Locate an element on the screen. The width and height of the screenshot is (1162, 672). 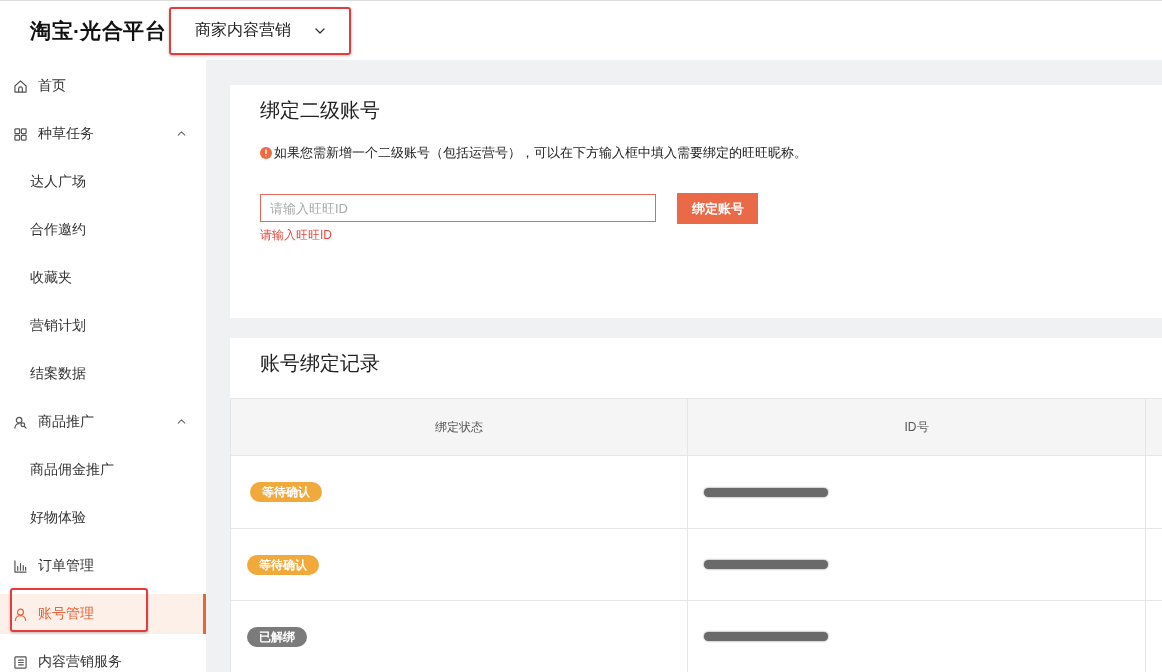
input-field: 请输入旺旺ID is located at coordinates (458, 208).